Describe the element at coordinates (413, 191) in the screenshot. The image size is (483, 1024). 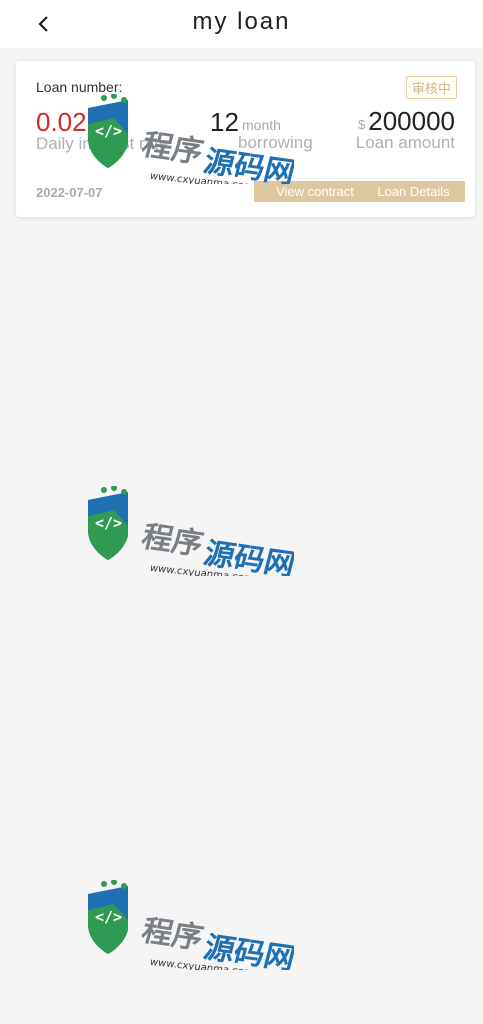
I see `loan-details-button: Loan Details` at that location.